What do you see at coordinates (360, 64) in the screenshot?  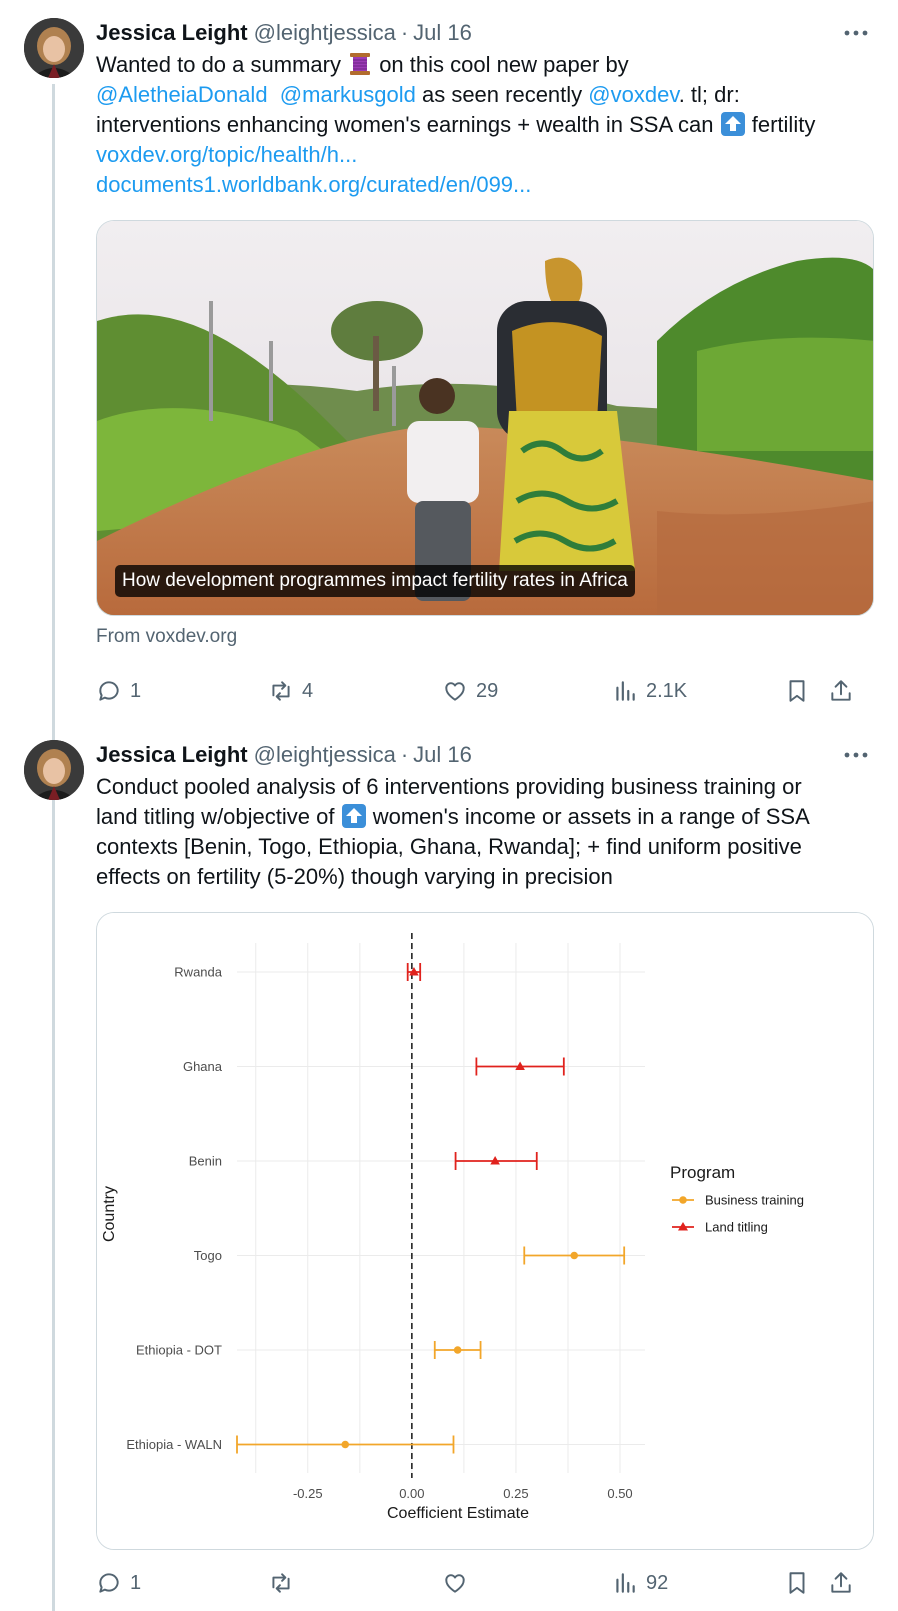 I see `thread-emoji-icon` at bounding box center [360, 64].